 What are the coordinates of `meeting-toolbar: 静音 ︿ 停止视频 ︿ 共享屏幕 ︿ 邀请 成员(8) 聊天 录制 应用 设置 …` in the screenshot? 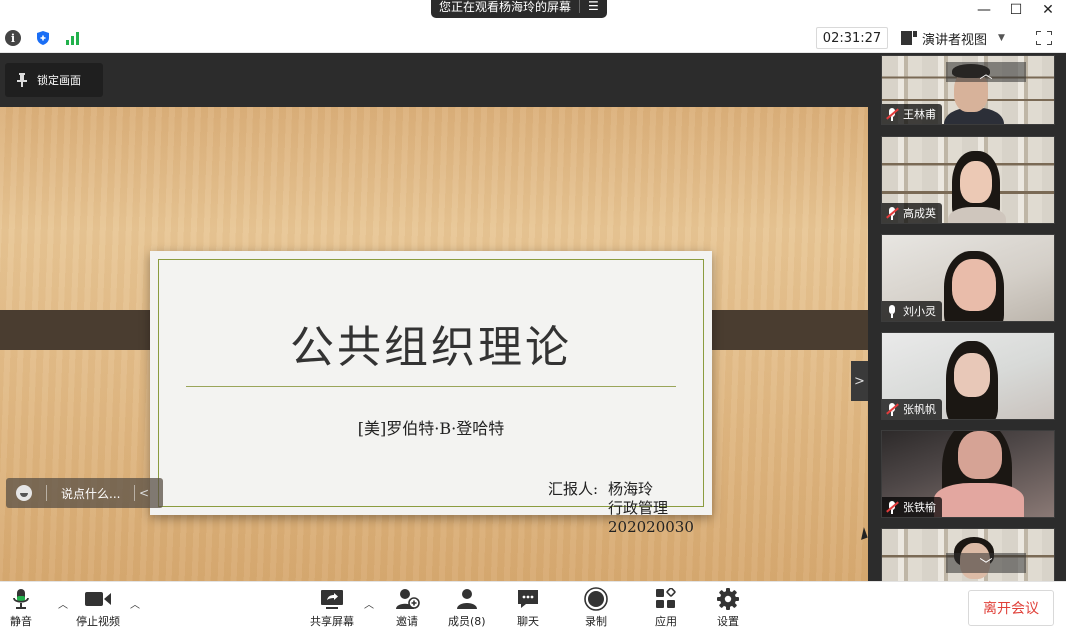 It's located at (533, 609).